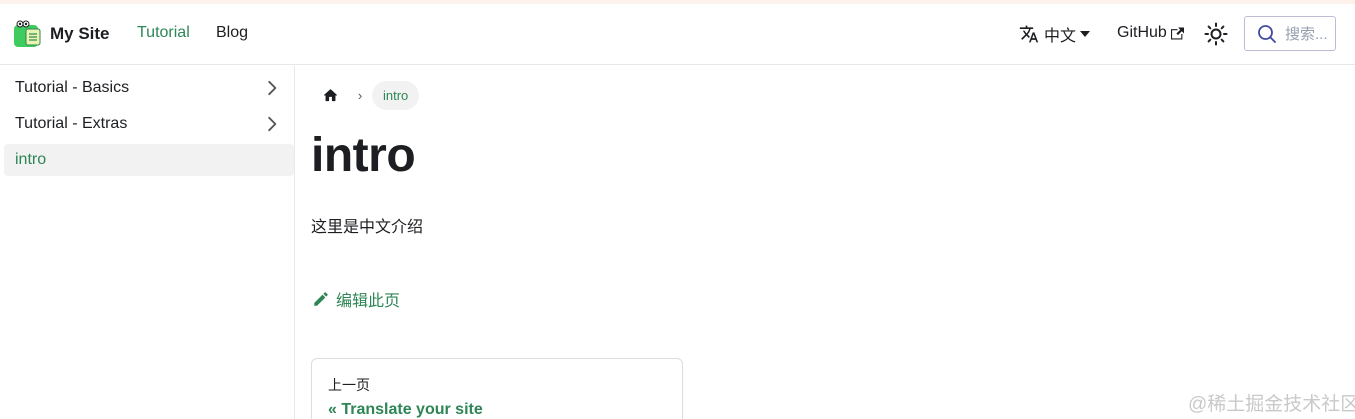 This screenshot has width=1355, height=419. I want to click on home-icon, so click(330, 94).